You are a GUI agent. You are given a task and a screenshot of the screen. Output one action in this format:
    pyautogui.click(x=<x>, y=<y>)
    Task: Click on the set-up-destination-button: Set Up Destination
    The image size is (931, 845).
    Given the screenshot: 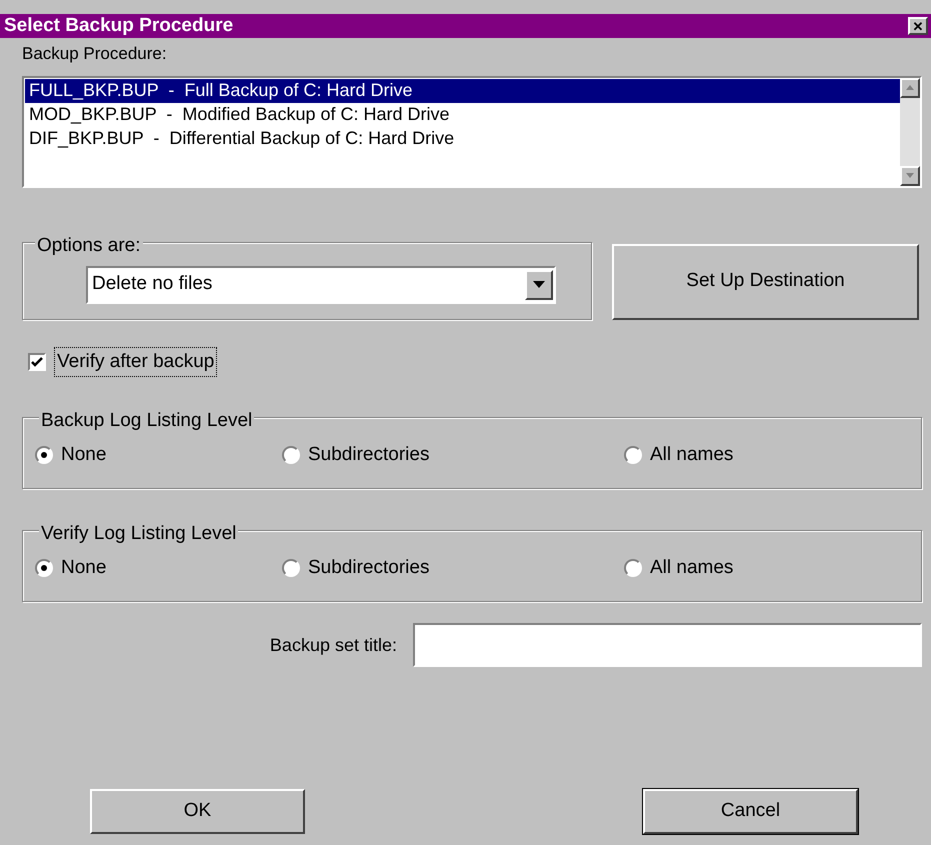 What is the action you would take?
    pyautogui.click(x=765, y=282)
    